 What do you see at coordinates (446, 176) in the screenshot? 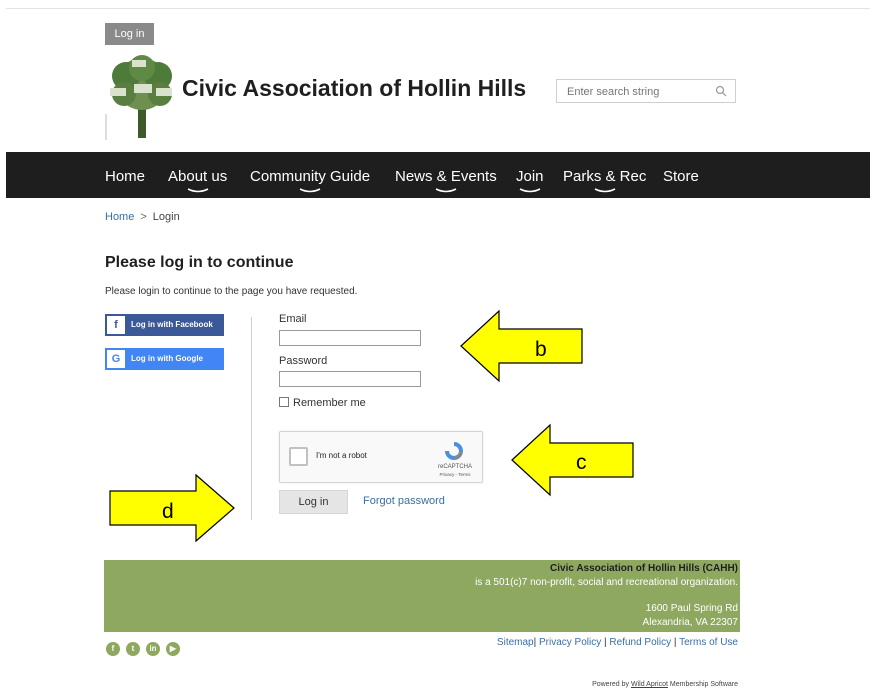
I see `nav-news-events-label: News & Events` at bounding box center [446, 176].